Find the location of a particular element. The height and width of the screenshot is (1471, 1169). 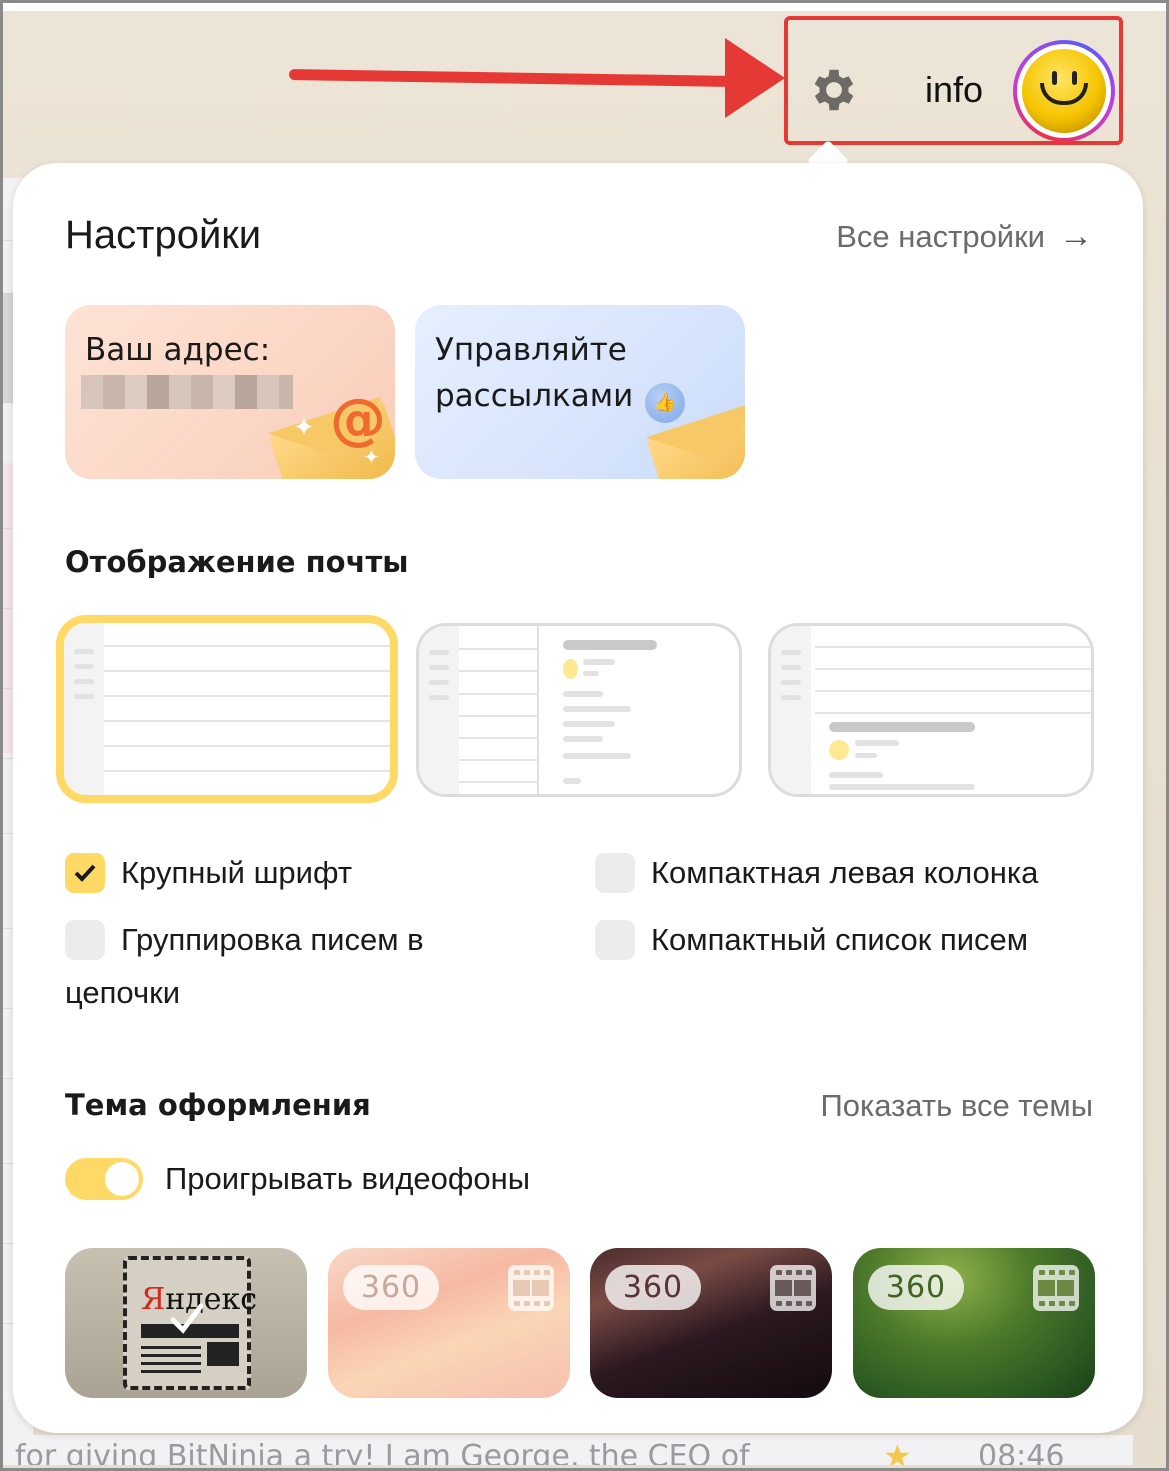

theme-yandex-classic: Яндекс is located at coordinates (186, 1323).